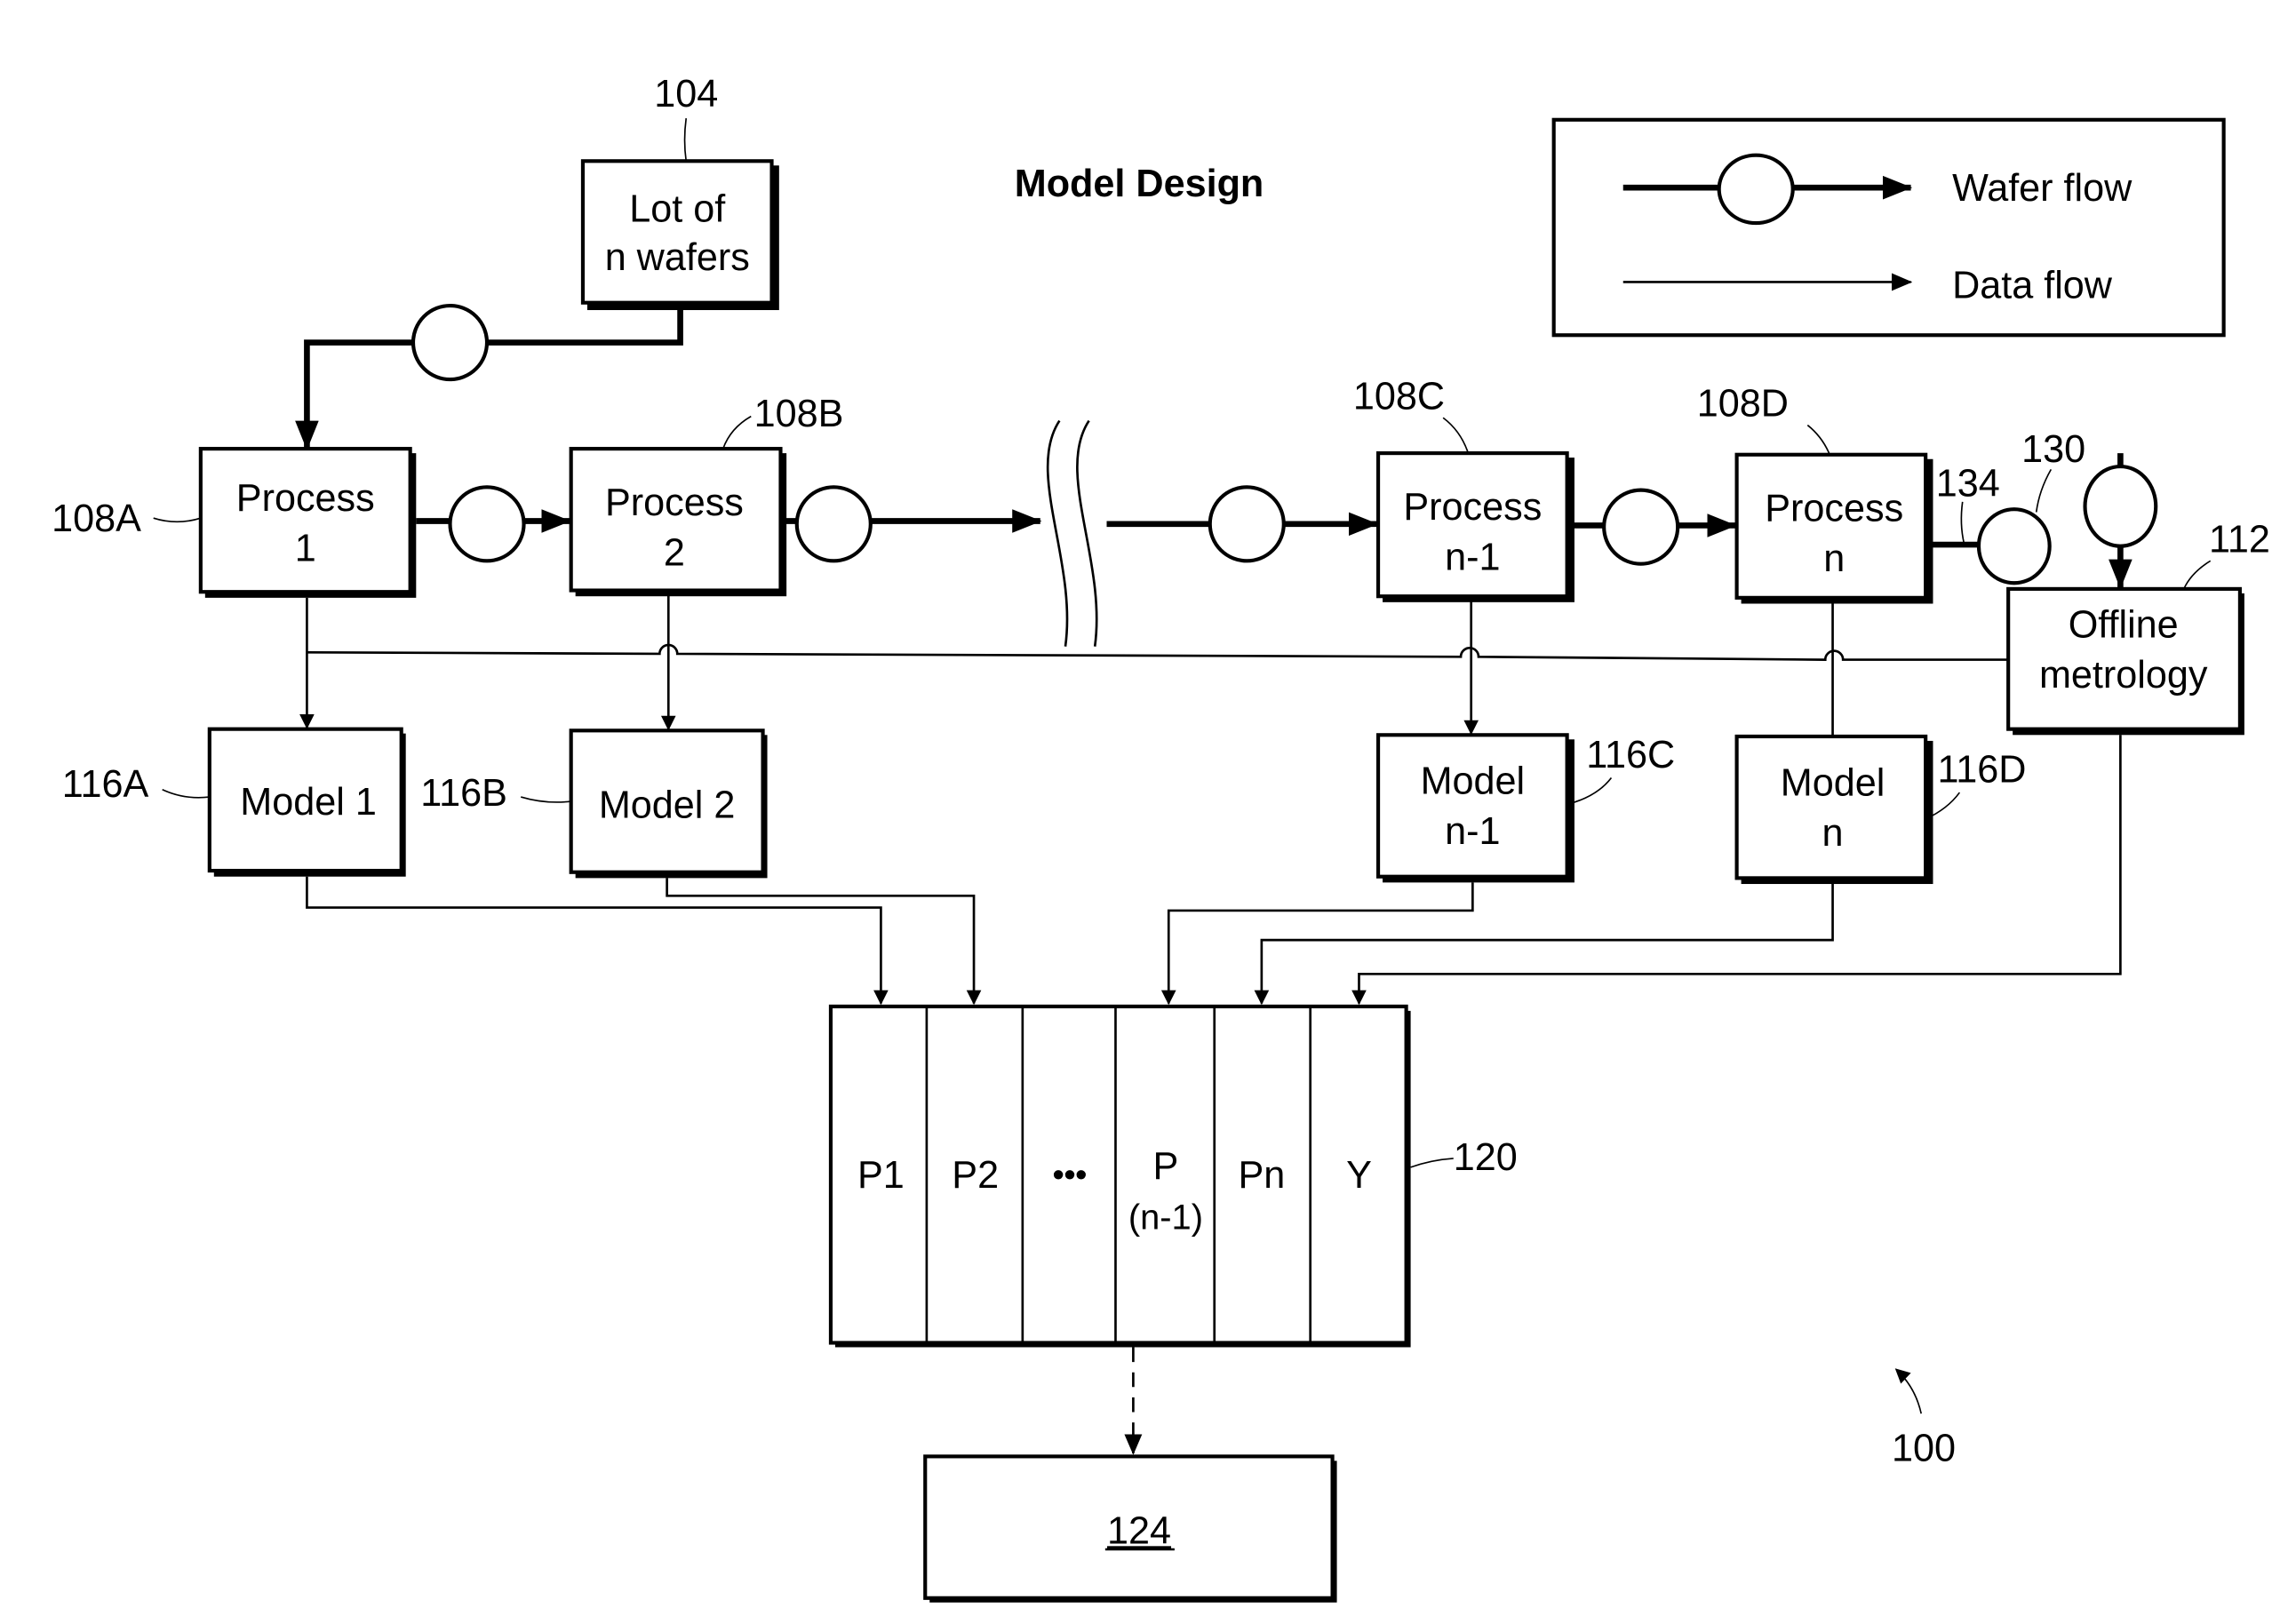  I want to click on svg-text: Model 1, so click(308, 802).